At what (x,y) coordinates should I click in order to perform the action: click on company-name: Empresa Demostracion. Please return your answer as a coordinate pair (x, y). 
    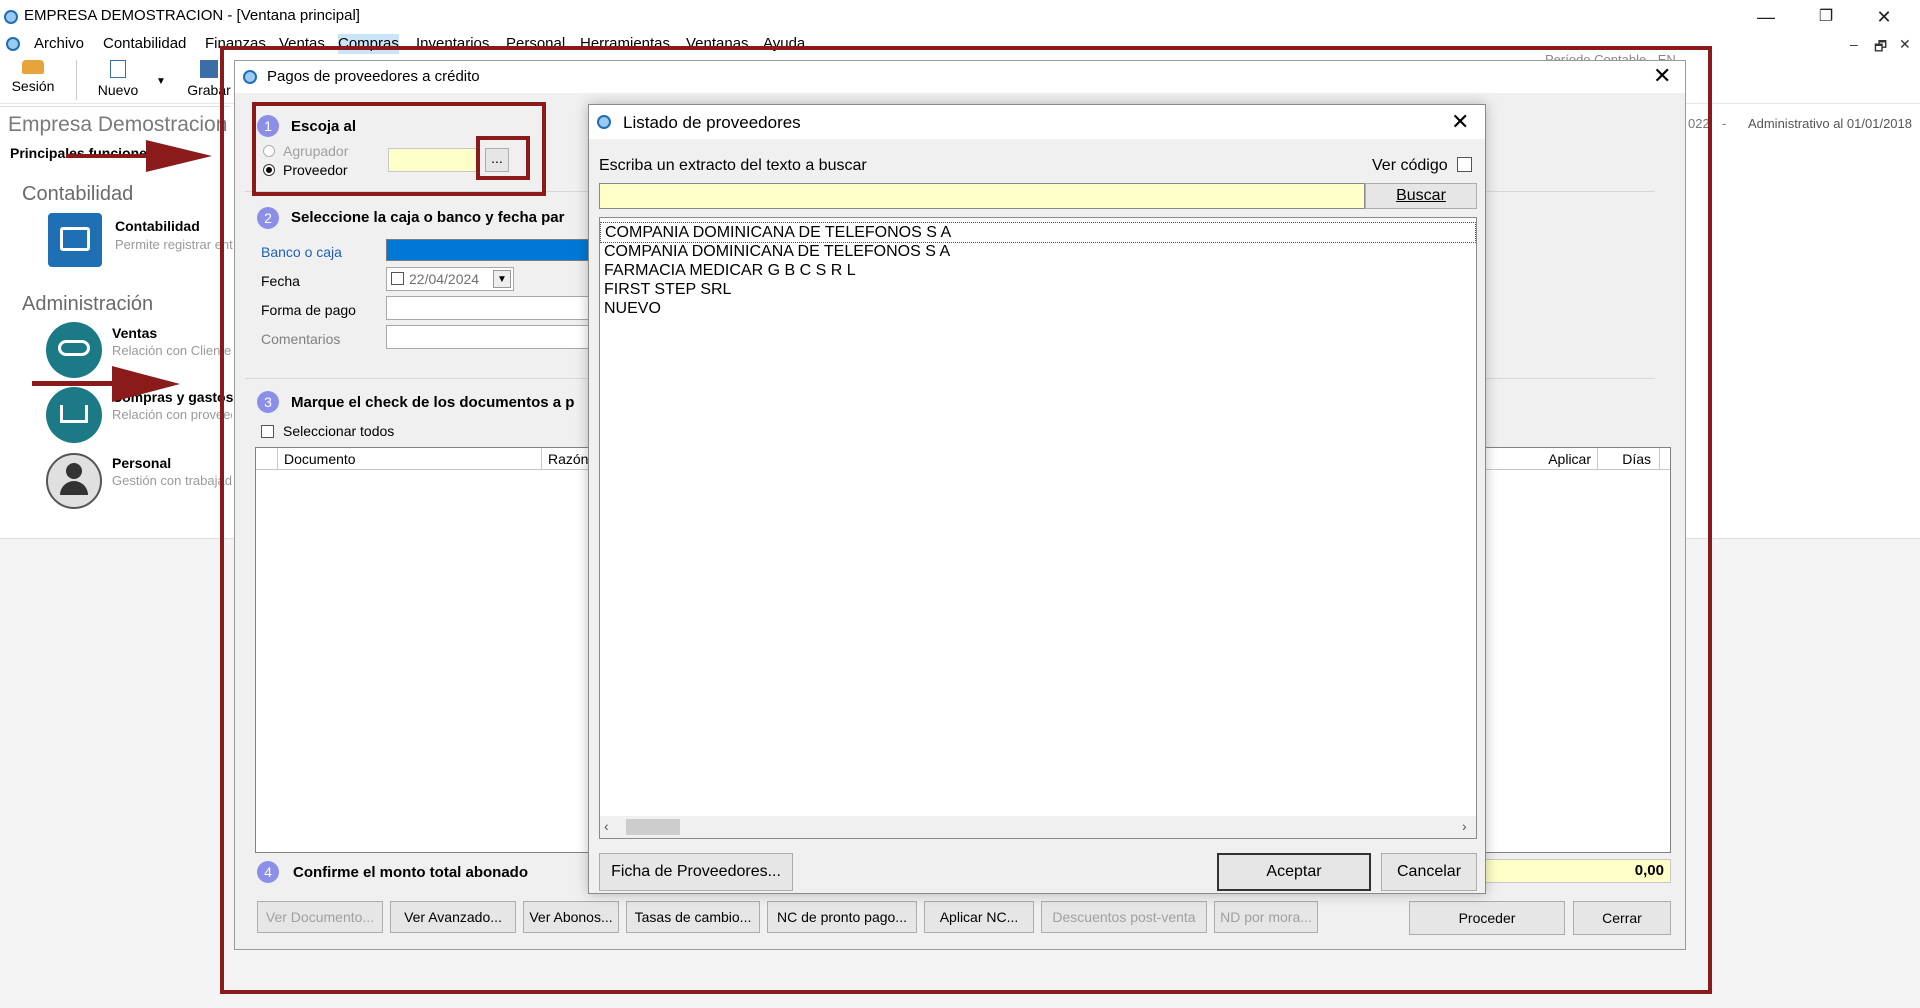
    Looking at the image, I should click on (118, 124).